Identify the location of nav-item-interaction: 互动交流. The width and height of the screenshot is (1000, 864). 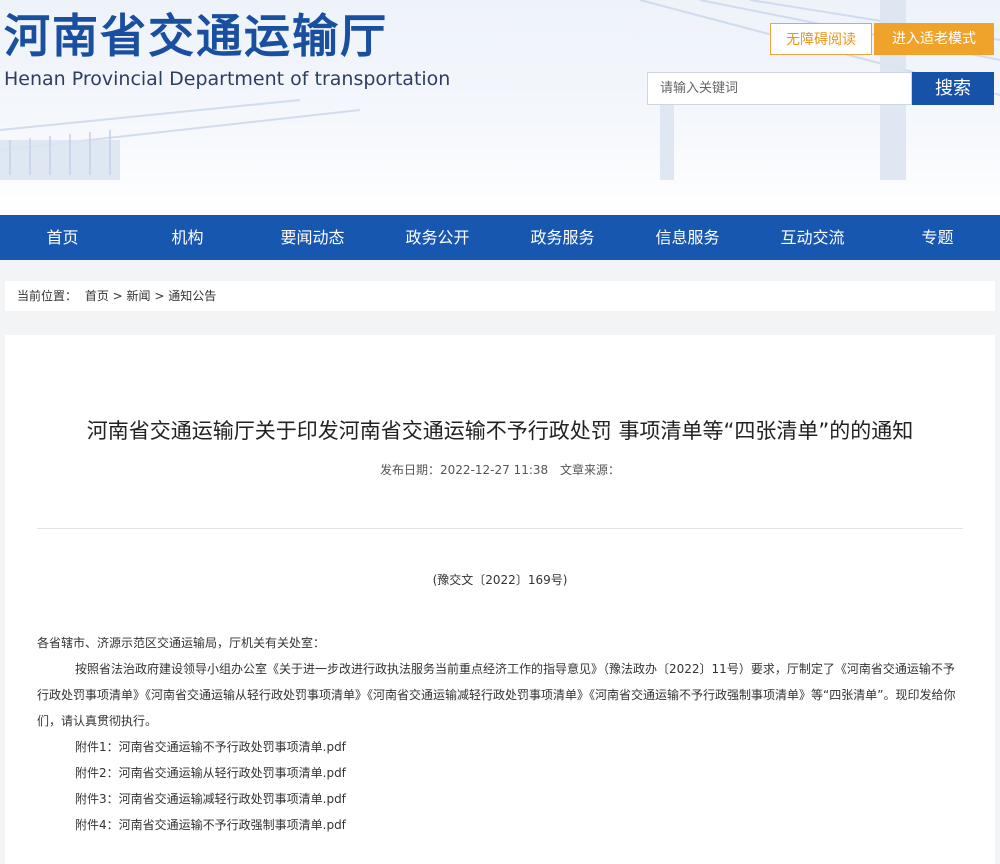
(812, 237).